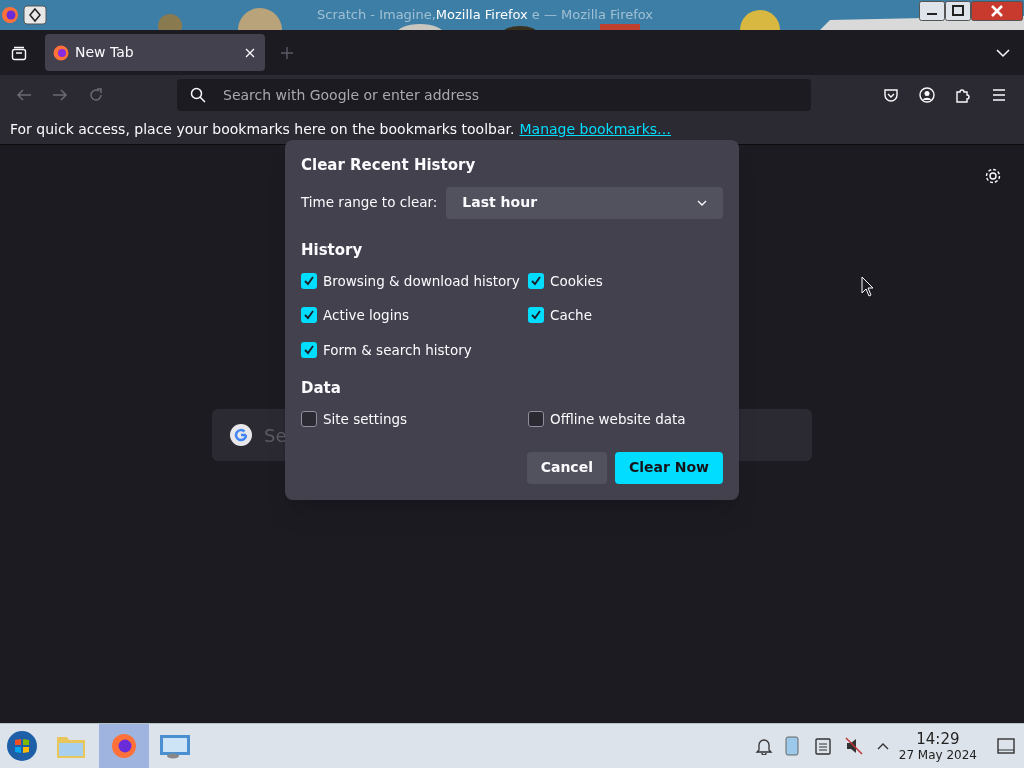 The width and height of the screenshot is (1024, 768). What do you see at coordinates (999, 95) in the screenshot?
I see `menu-icon` at bounding box center [999, 95].